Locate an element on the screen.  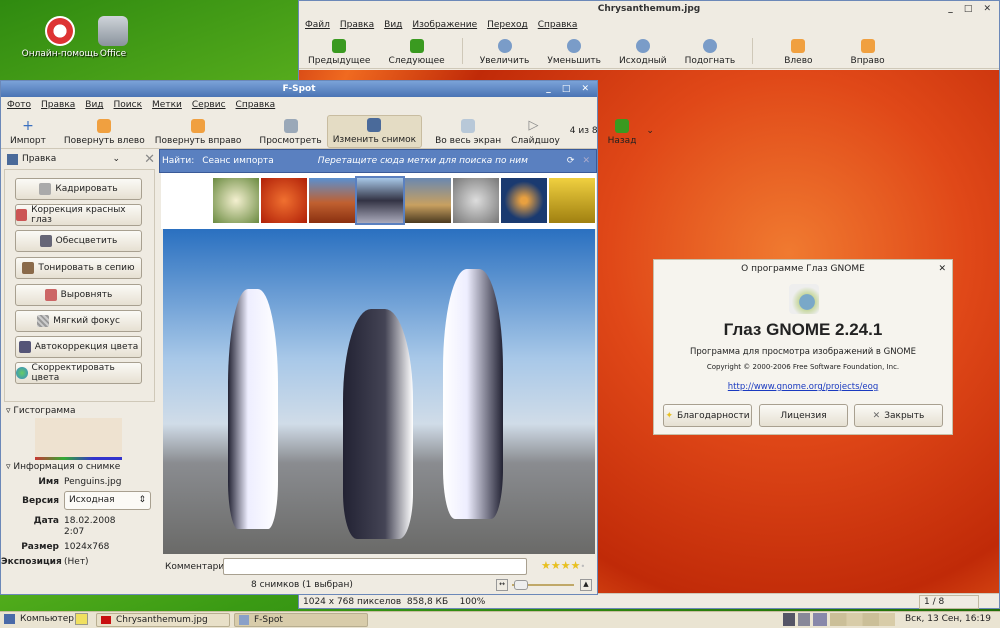
find-tag: Сеанс импорта is located at coordinates (238, 161).